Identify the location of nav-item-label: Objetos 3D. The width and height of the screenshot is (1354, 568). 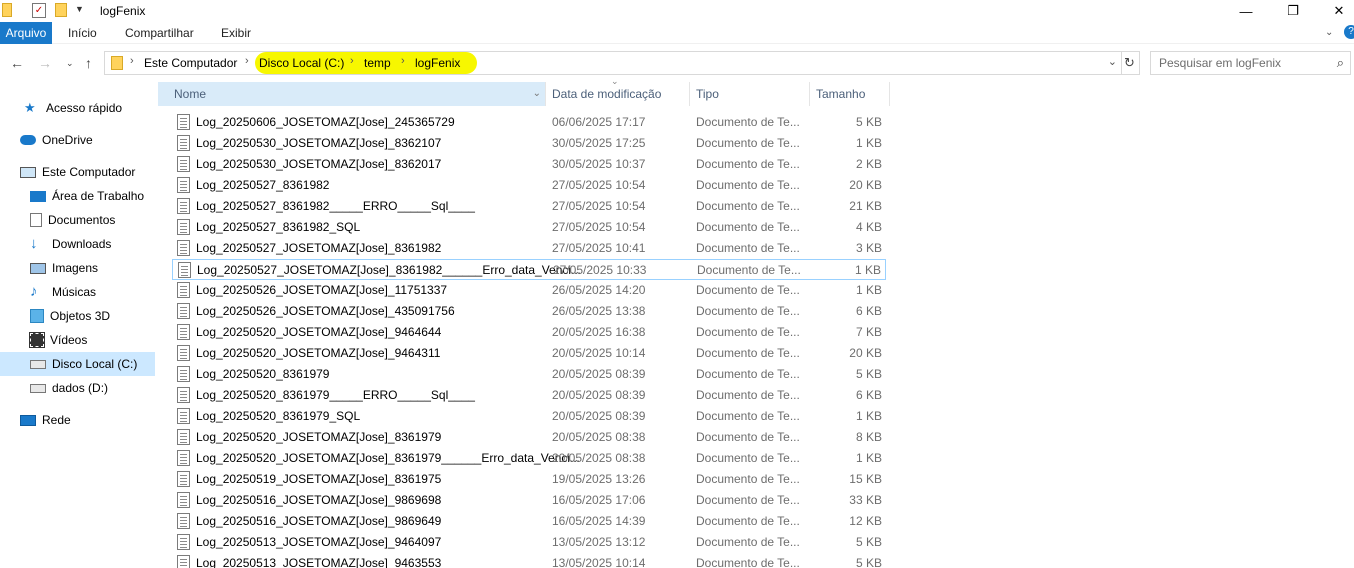
(80, 316).